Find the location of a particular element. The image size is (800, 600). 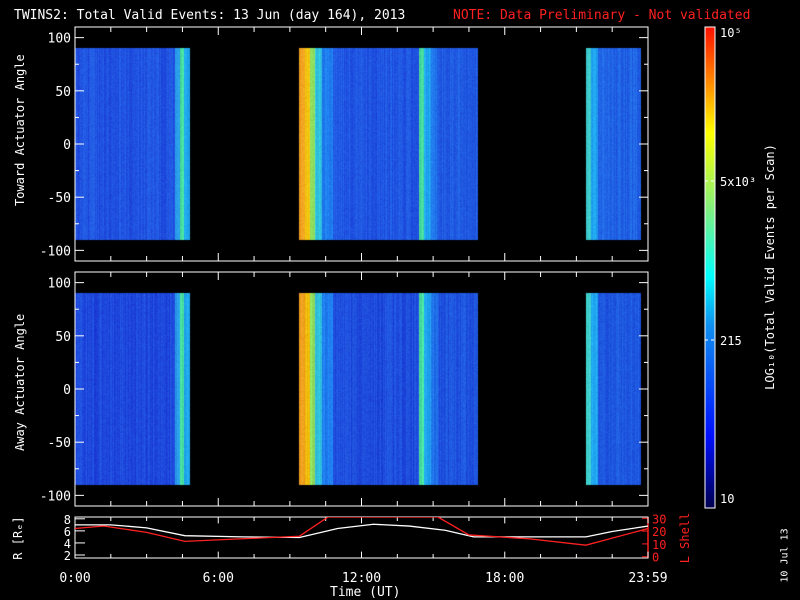

lshell-tick-label: 0 is located at coordinates (655, 558).